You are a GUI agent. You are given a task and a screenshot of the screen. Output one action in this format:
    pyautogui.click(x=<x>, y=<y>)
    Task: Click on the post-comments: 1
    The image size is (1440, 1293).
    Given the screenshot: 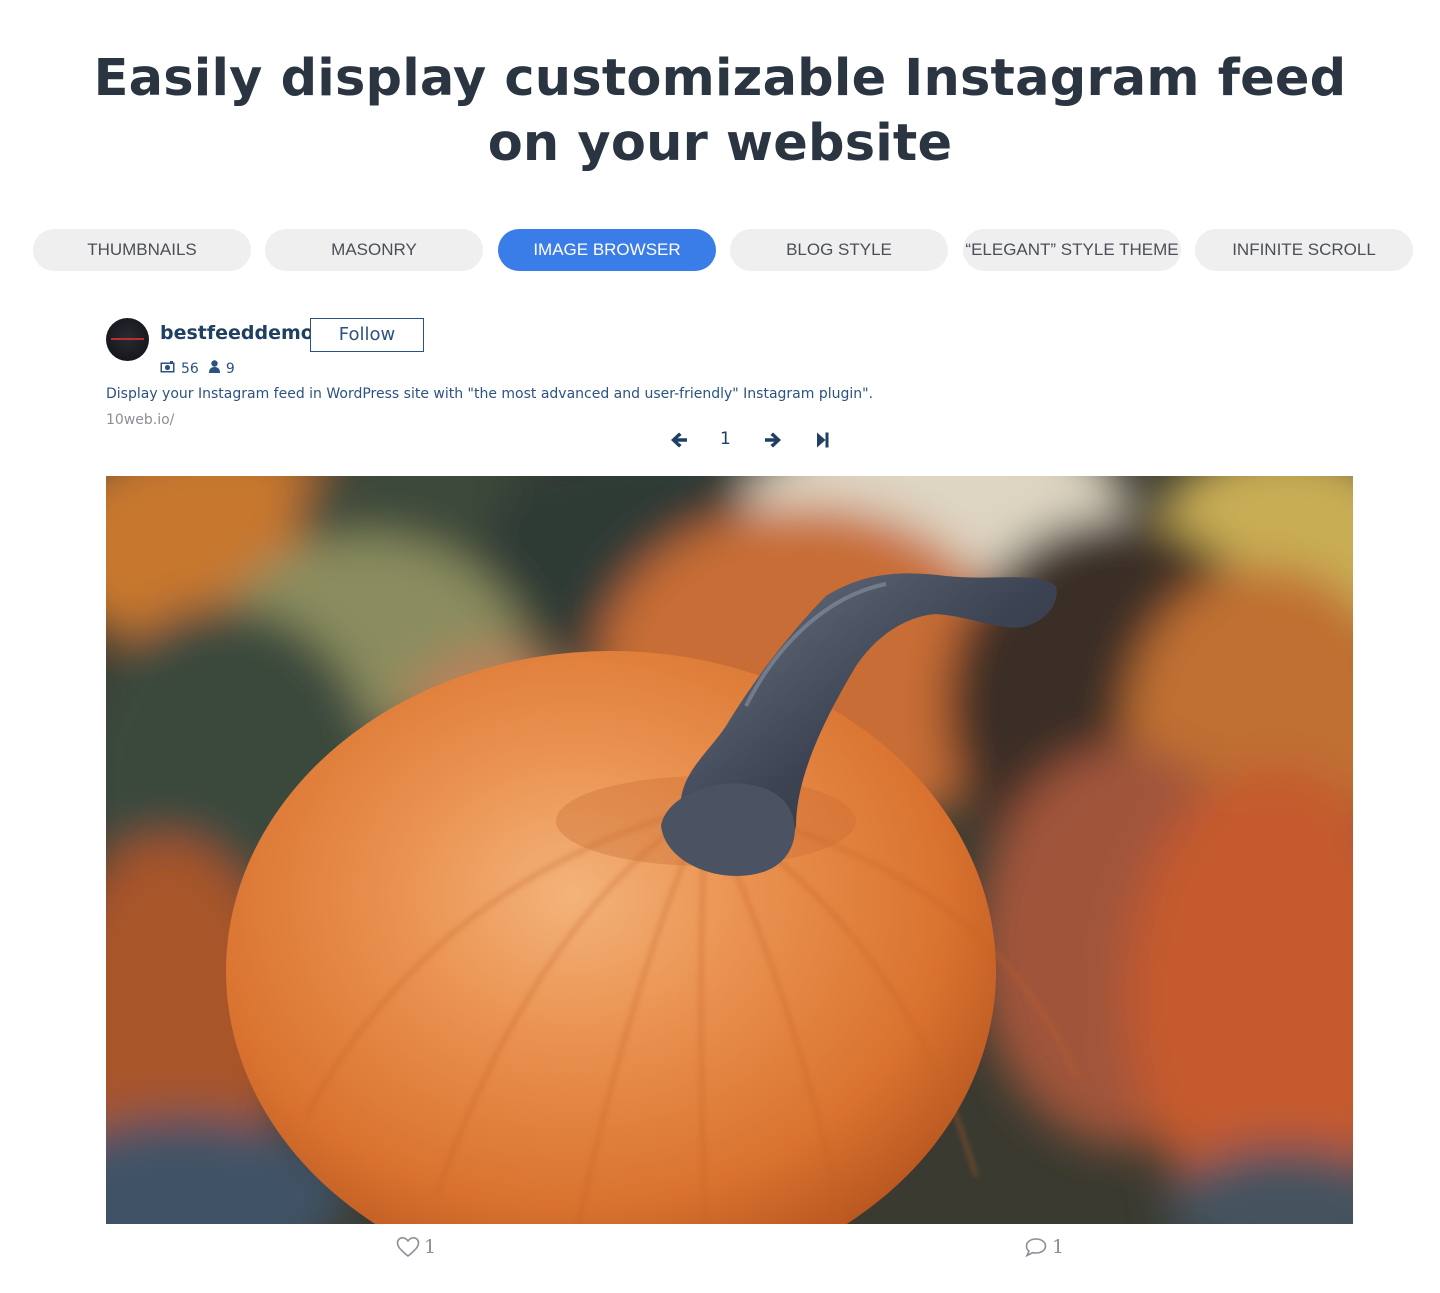 What is the action you would take?
    pyautogui.click(x=1044, y=1247)
    